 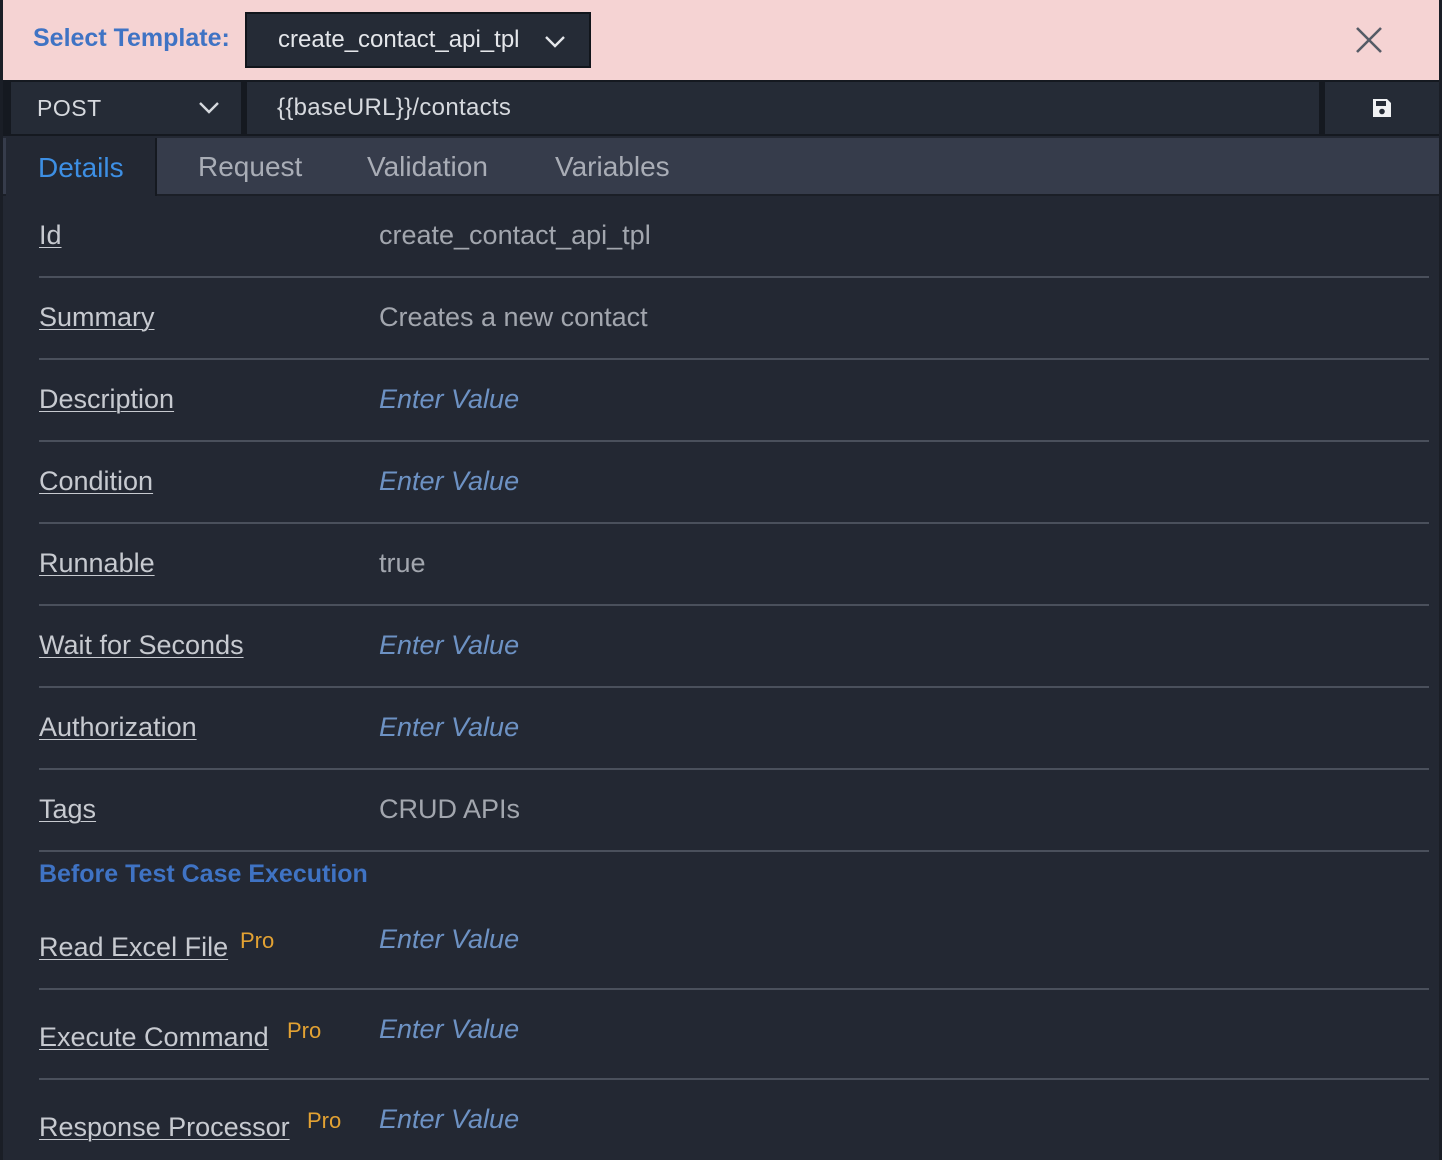 I want to click on url-value: {{baseURL}}/contacts, so click(x=394, y=107).